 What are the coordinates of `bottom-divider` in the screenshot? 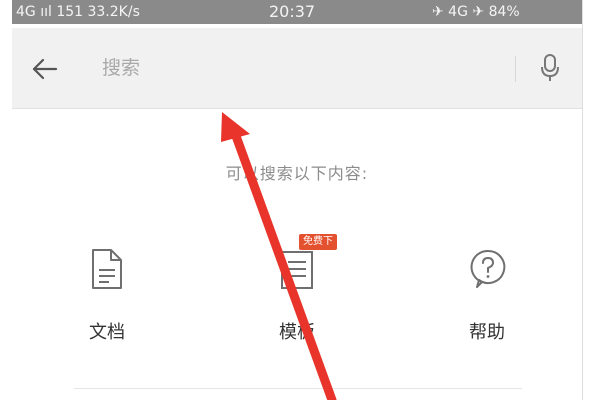 It's located at (298, 388).